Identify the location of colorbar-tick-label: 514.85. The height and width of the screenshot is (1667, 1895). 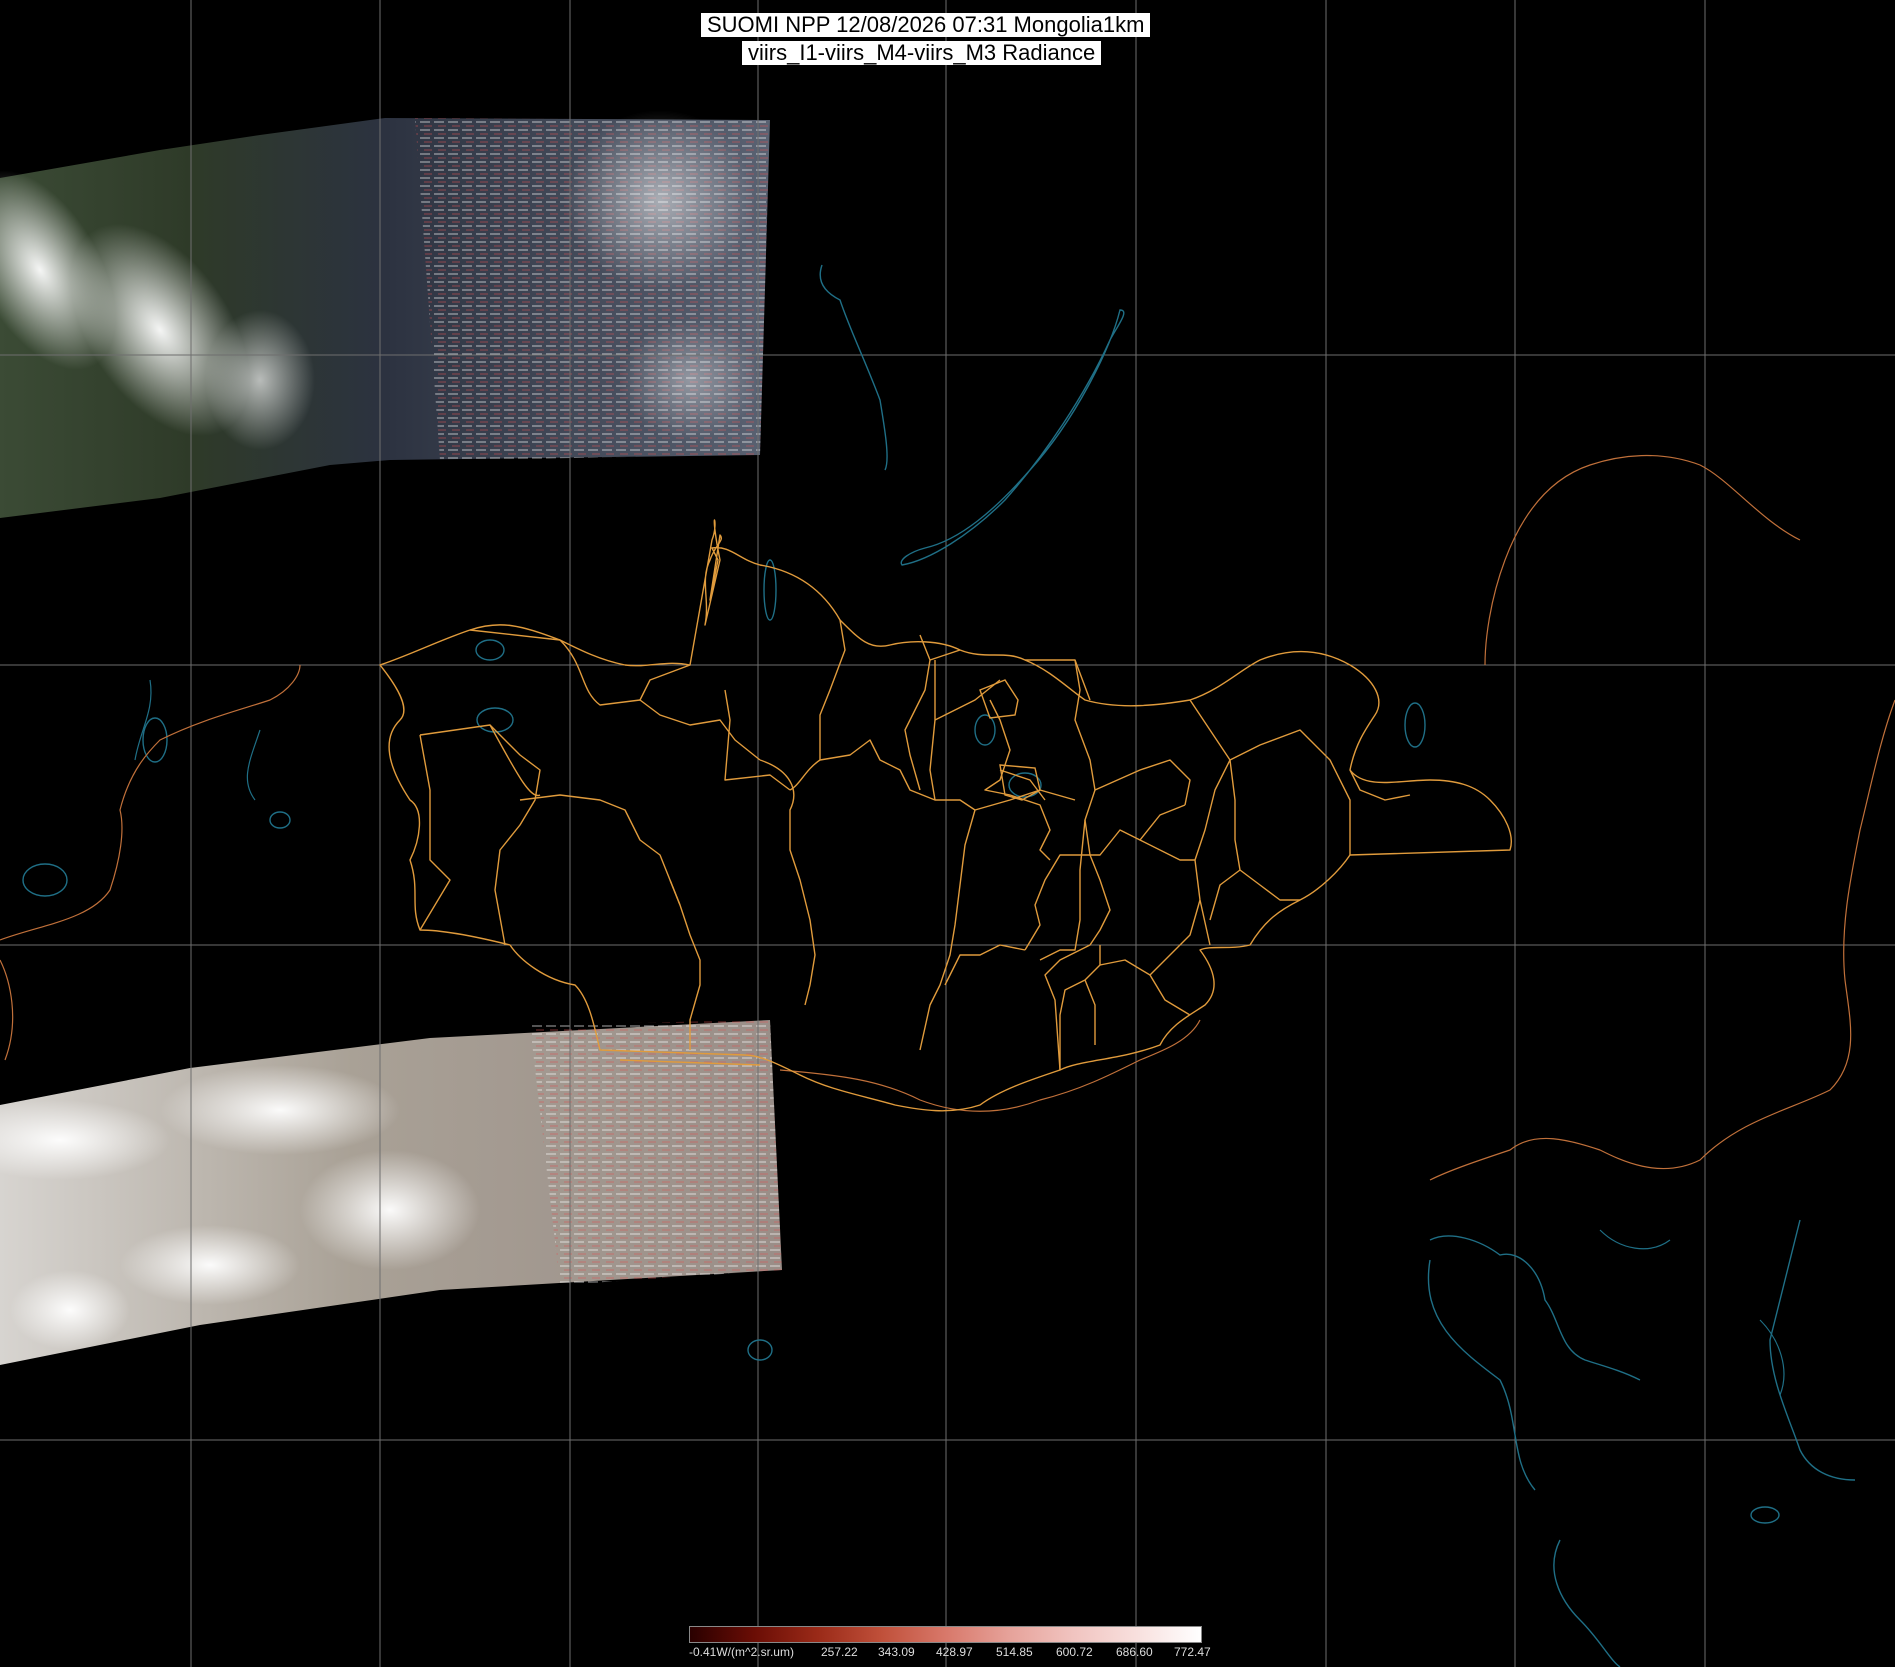
(1014, 1652).